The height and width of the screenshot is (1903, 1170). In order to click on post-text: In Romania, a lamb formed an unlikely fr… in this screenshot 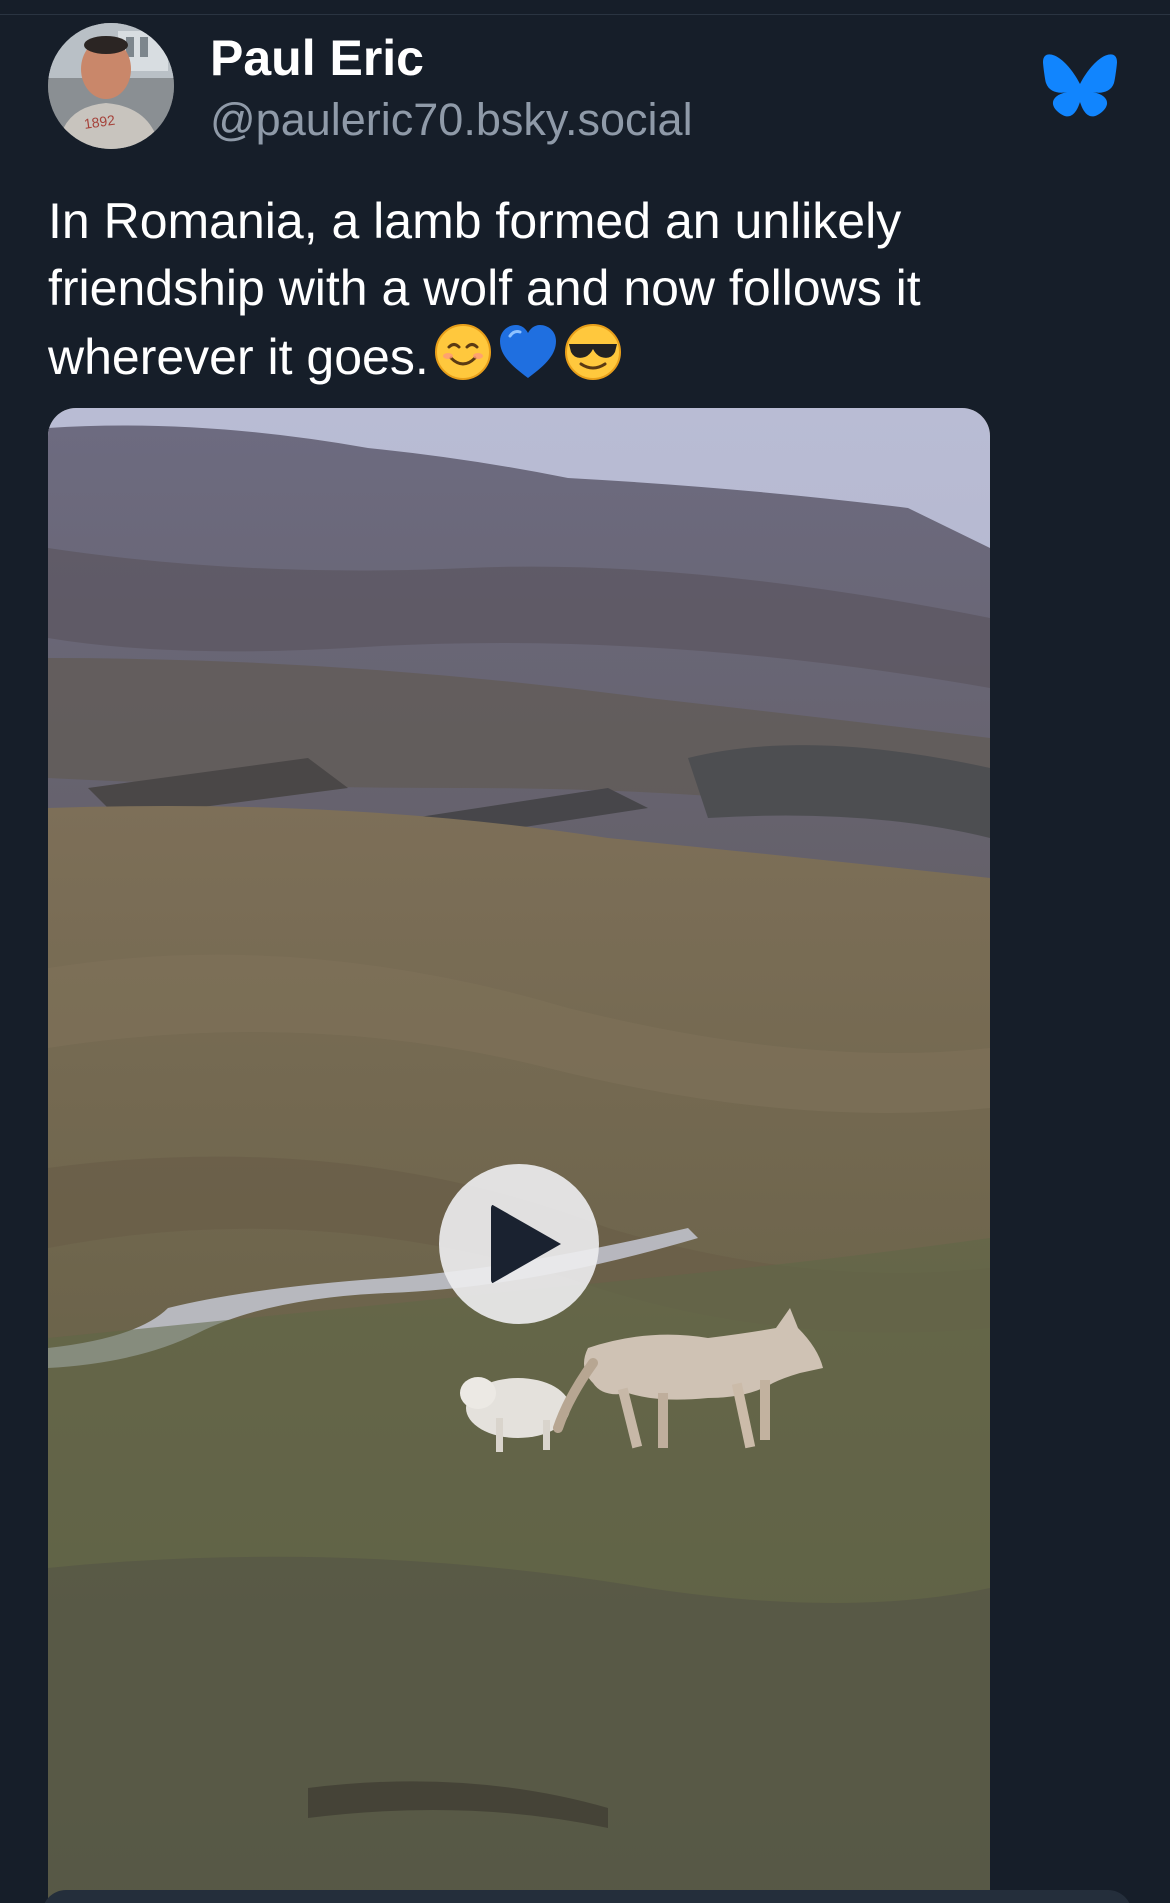, I will do `click(578, 293)`.